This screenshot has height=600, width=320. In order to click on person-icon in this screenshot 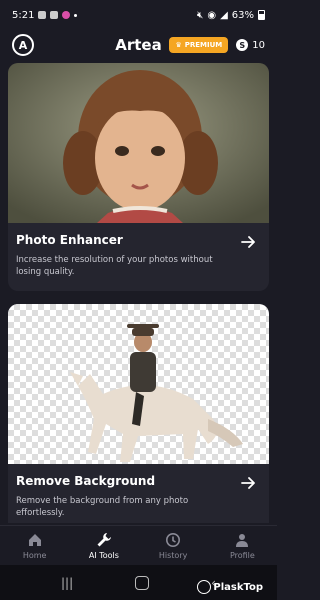, I will do `click(242, 540)`.